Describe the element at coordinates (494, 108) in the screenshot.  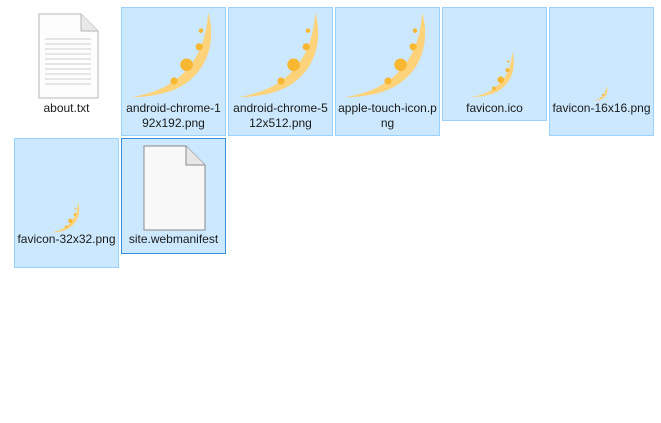
I see `file-name-label: favicon.ico` at that location.